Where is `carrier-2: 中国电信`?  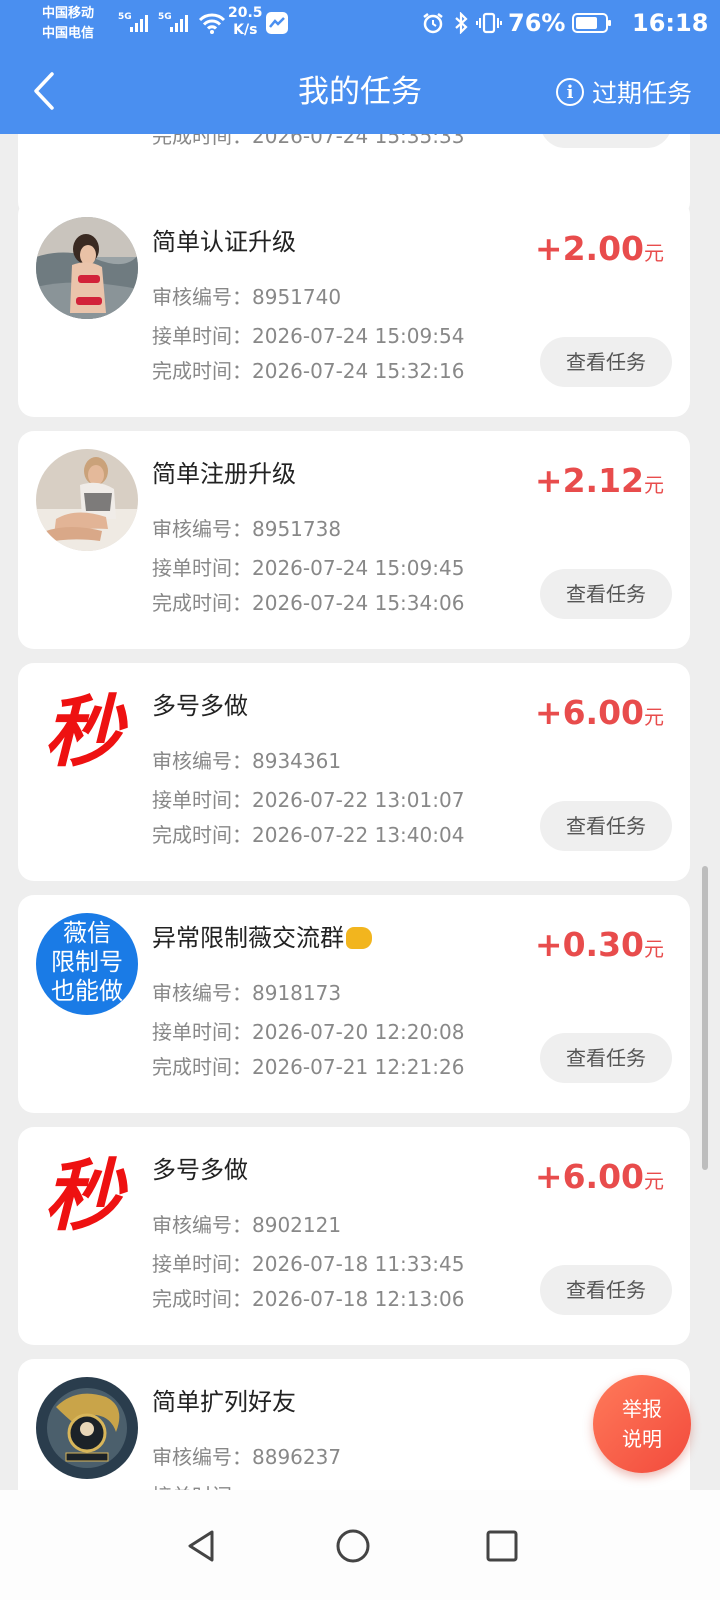
carrier-2: 中国电信 is located at coordinates (68, 33).